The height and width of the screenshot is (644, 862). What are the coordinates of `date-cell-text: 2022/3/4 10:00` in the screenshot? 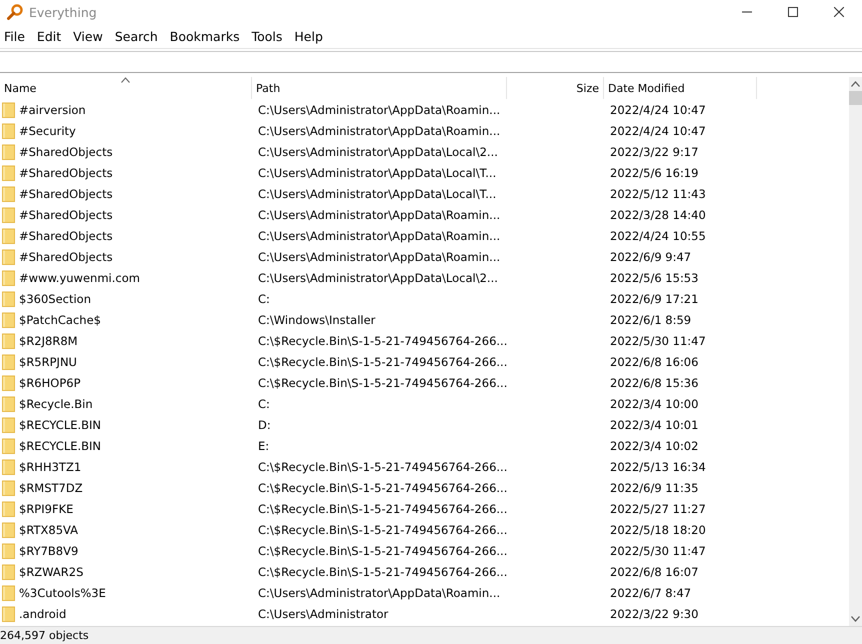 It's located at (654, 403).